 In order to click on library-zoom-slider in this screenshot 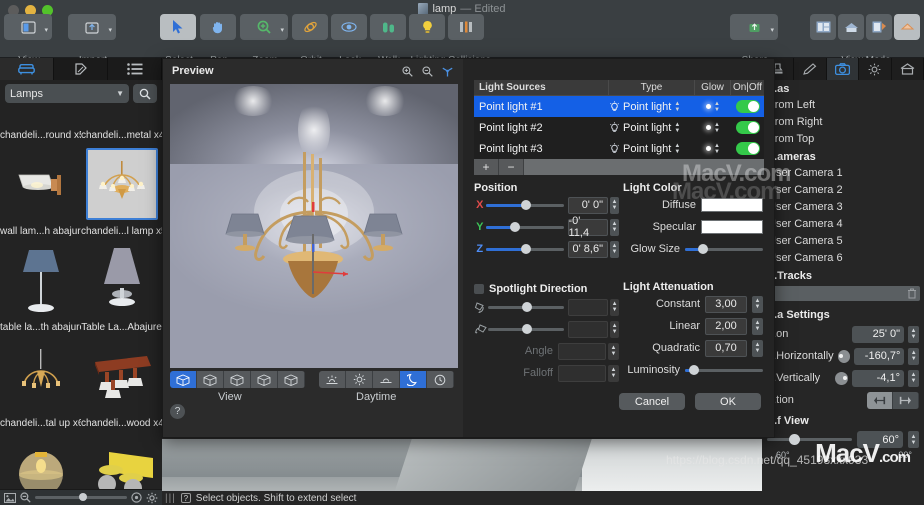, I will do `click(81, 497)`.